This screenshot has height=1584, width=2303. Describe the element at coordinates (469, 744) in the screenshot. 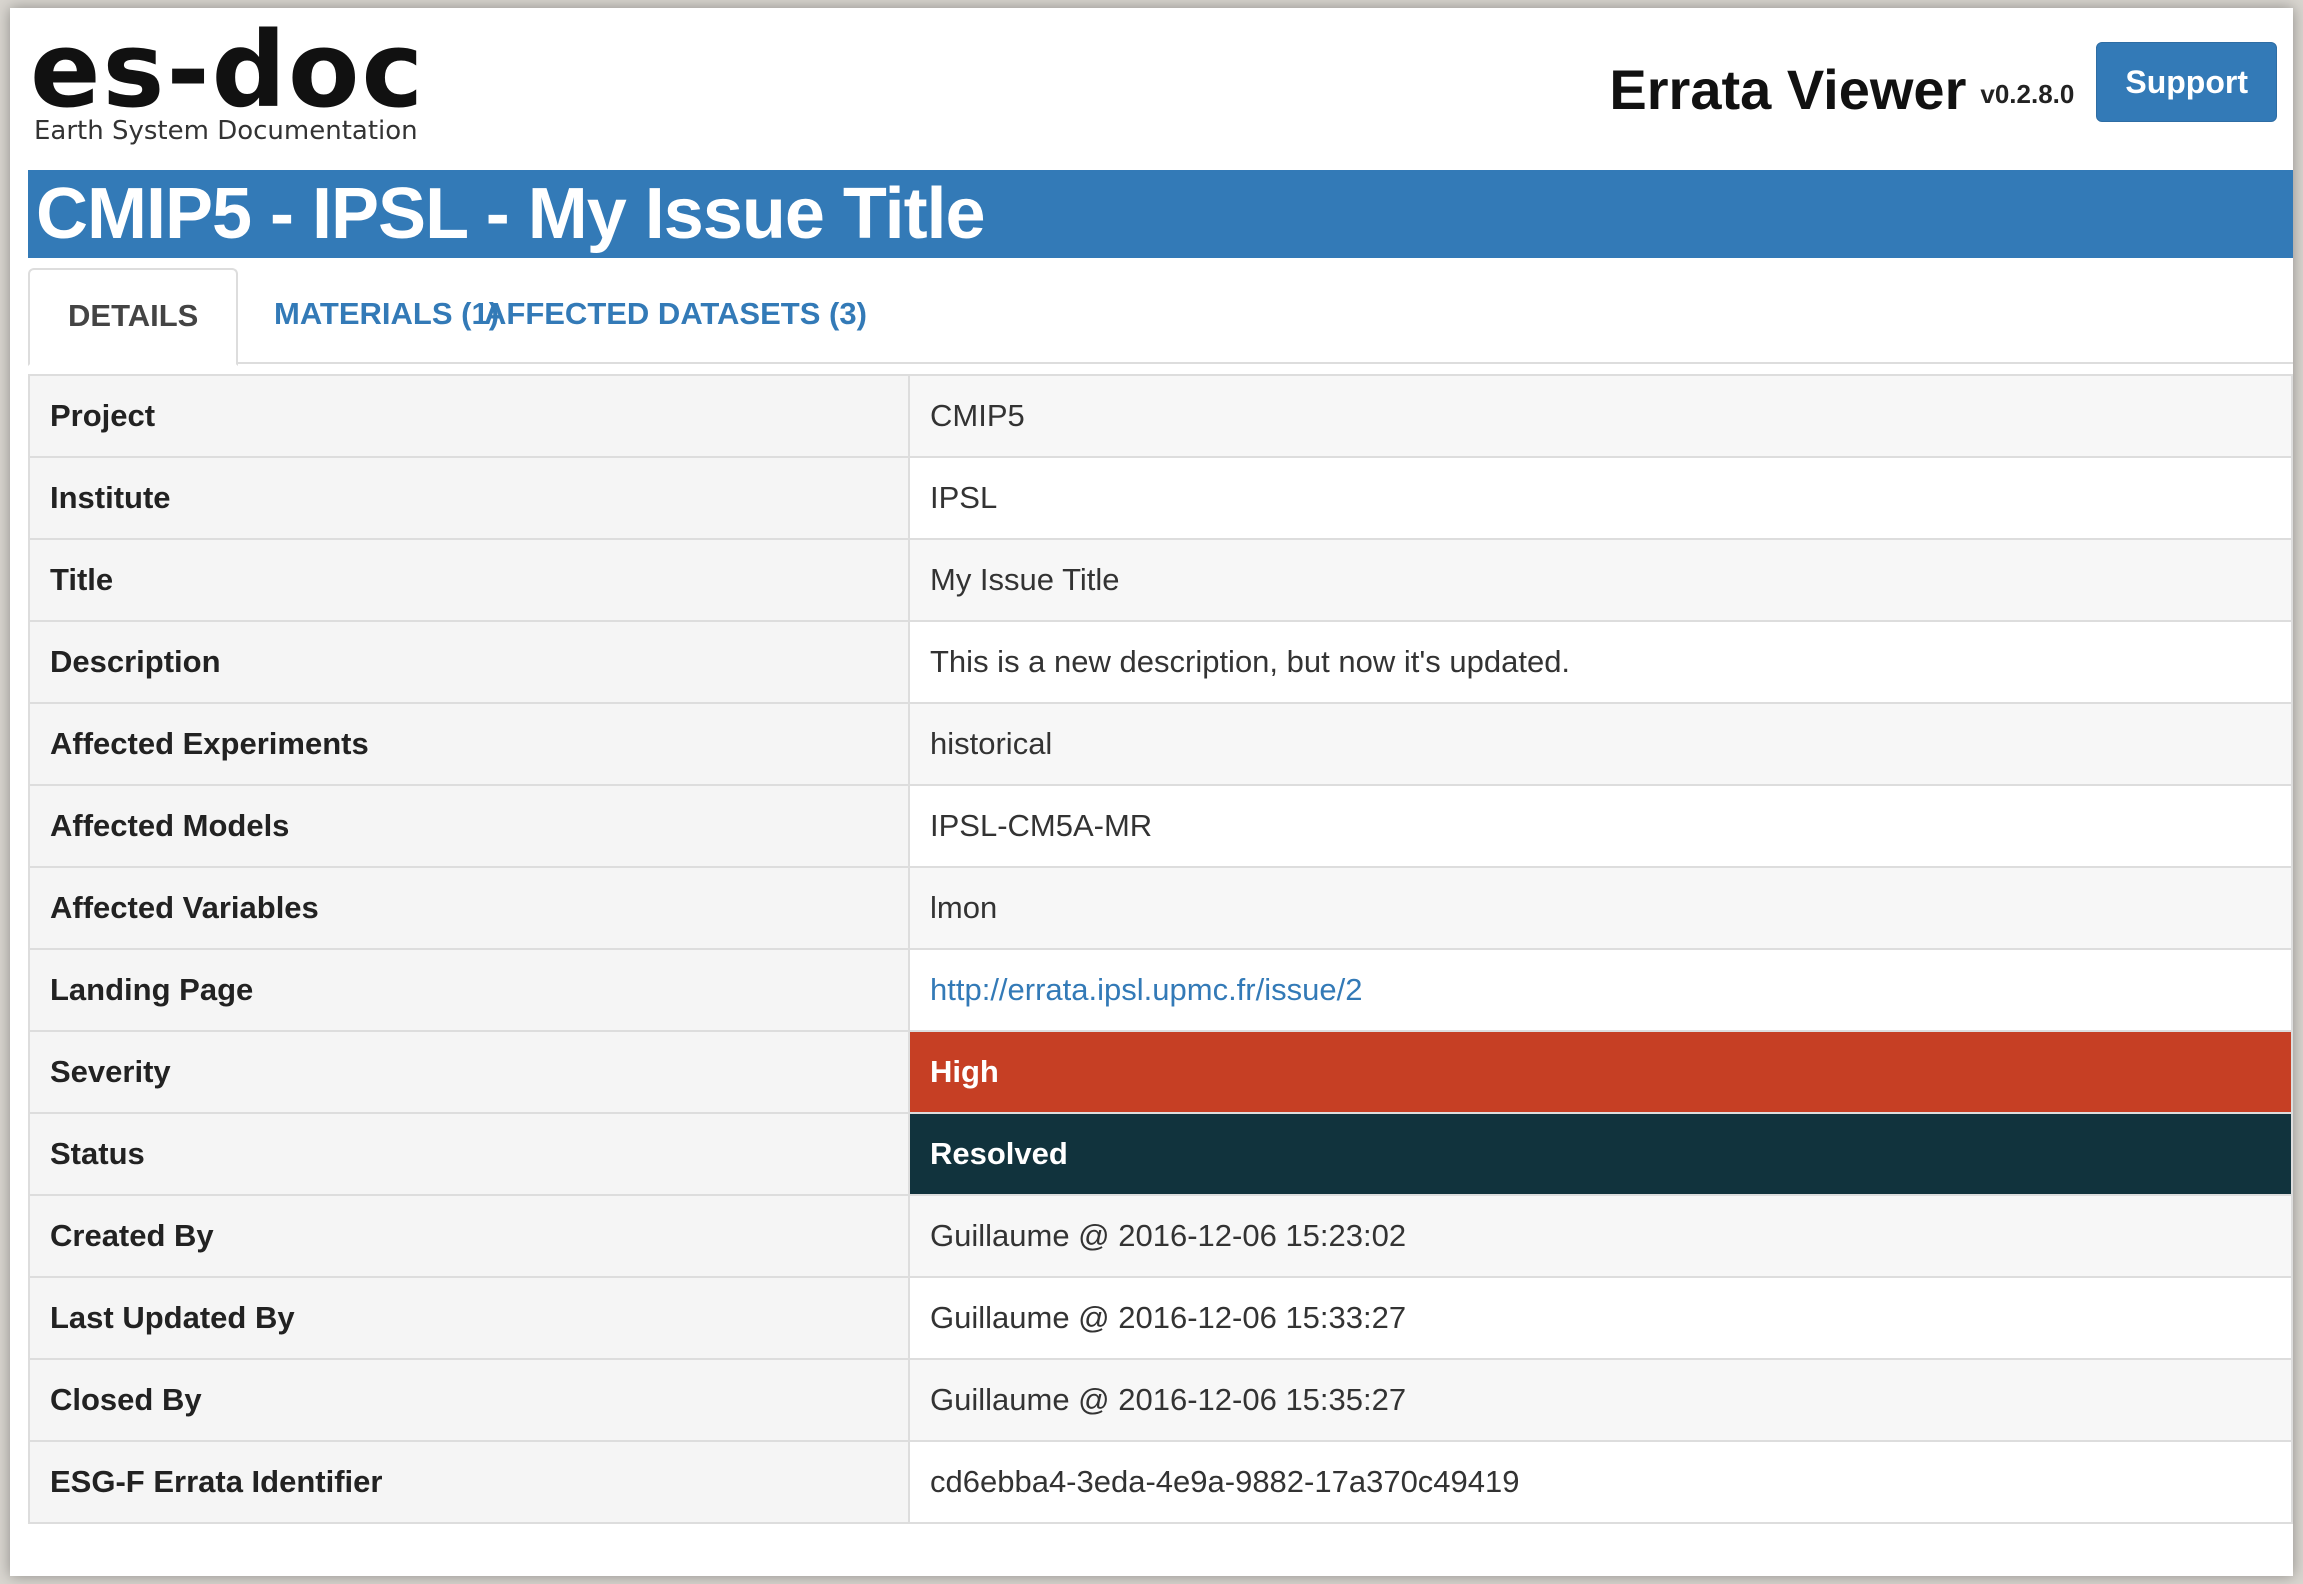

I see `row-key: Affected Experiments` at that location.